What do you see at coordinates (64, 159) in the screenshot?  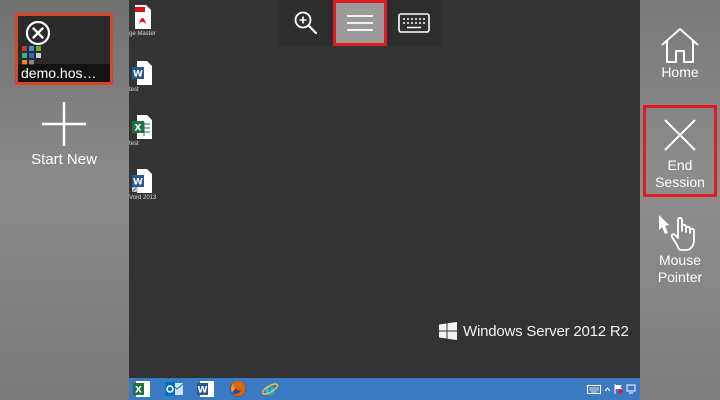 I see `start-new-label: Start New` at bounding box center [64, 159].